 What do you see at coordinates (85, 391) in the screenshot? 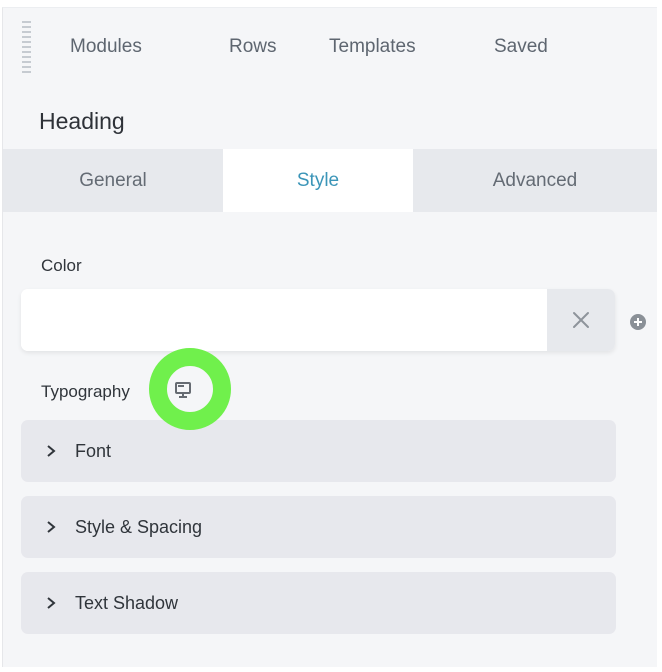
I see `typography-label: Typography` at bounding box center [85, 391].